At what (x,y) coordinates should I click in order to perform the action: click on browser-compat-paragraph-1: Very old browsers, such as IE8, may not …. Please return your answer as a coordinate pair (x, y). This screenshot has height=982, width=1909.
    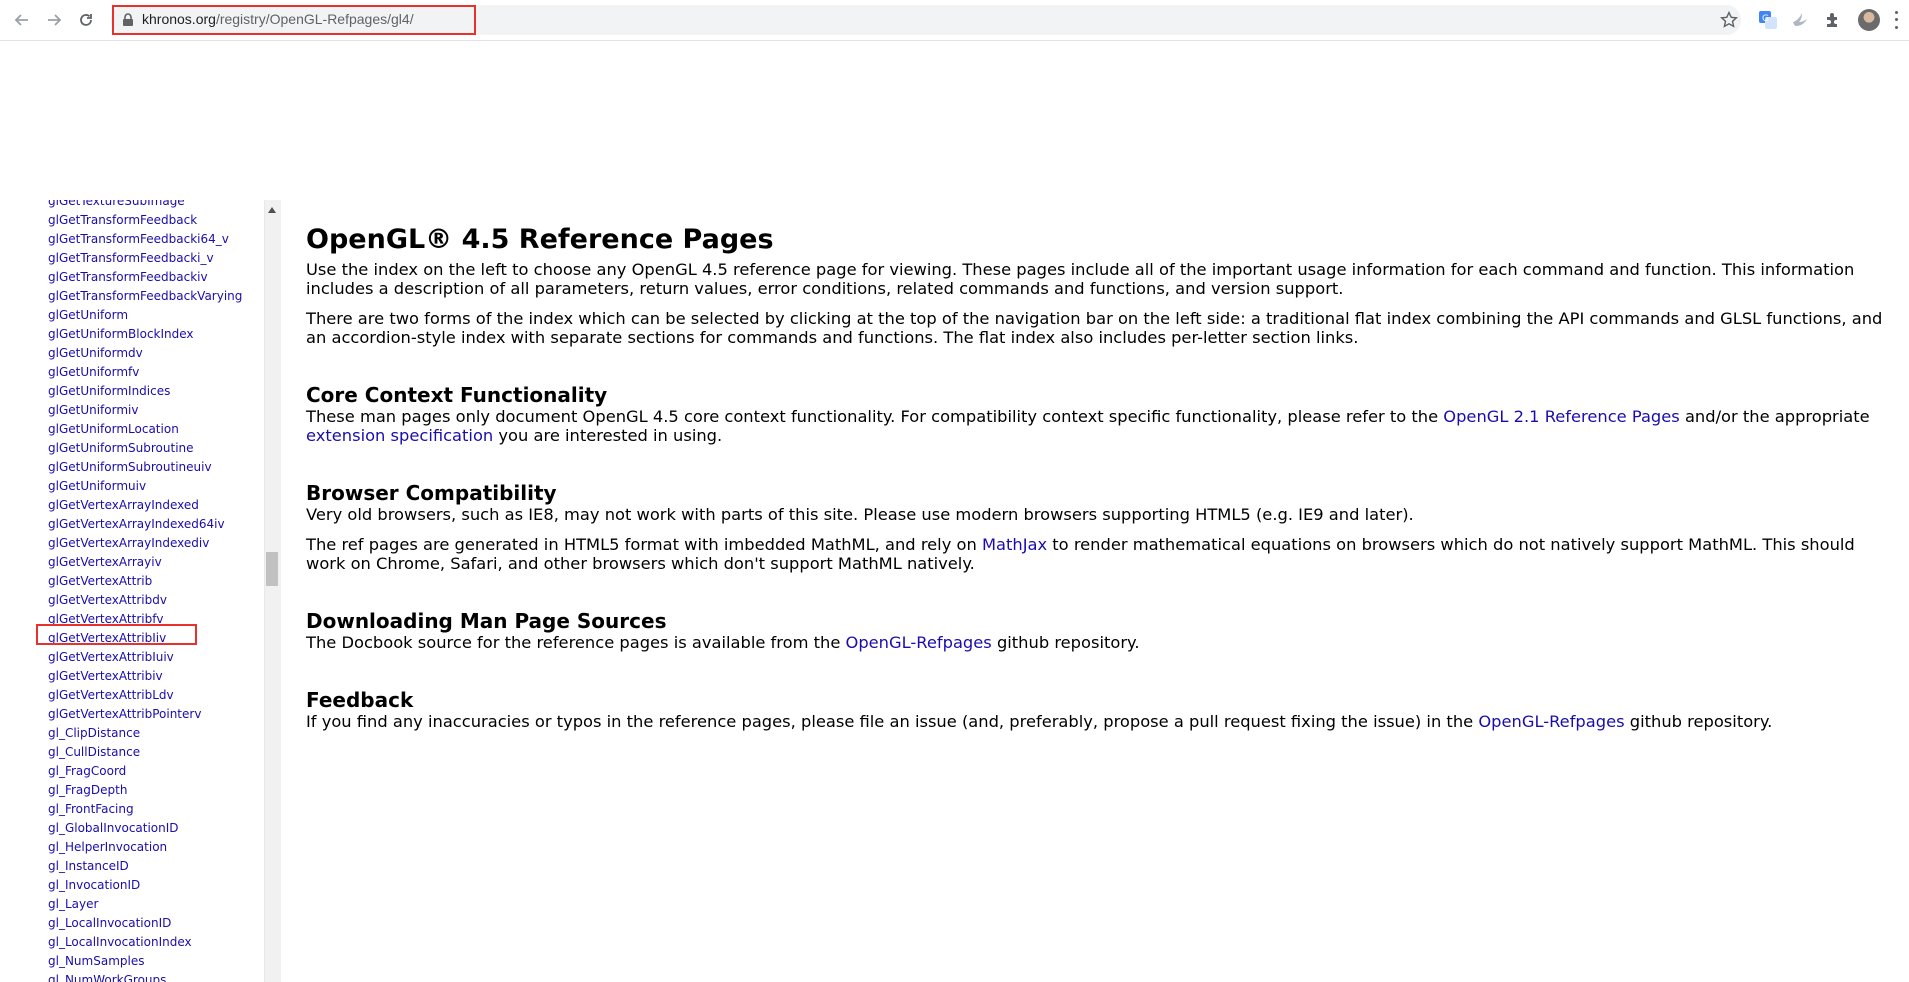
    Looking at the image, I should click on (860, 514).